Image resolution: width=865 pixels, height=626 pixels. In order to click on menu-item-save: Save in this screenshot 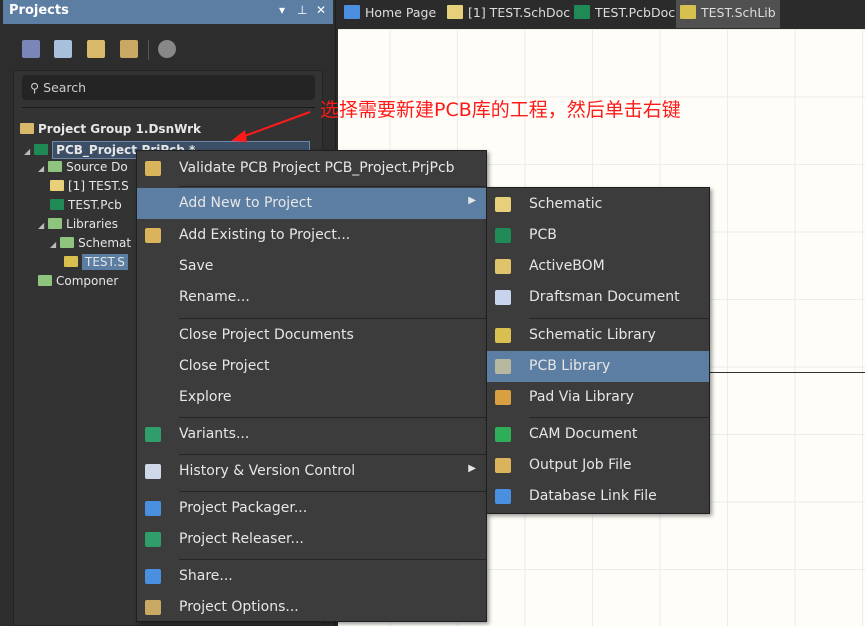, I will do `click(311, 266)`.